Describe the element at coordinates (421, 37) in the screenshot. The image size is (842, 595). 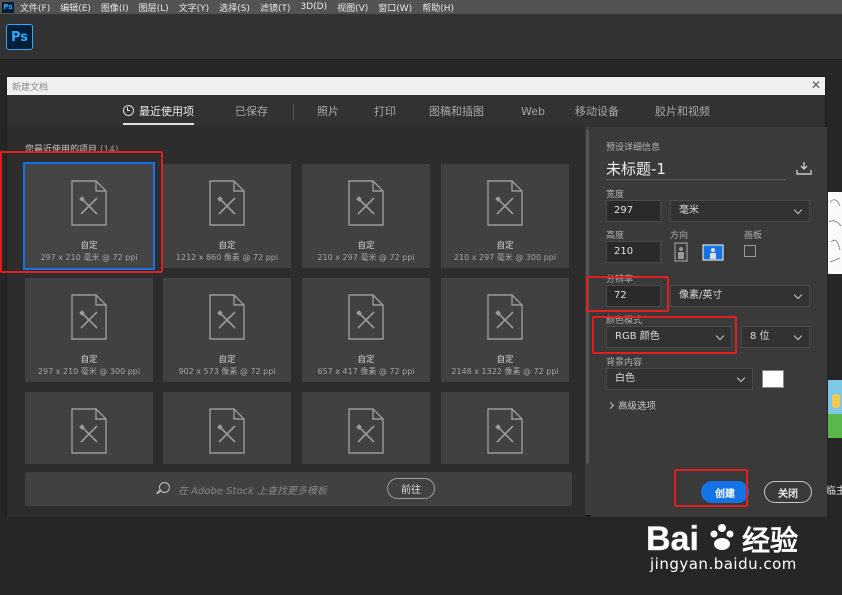
I see `app-header: Ps` at that location.